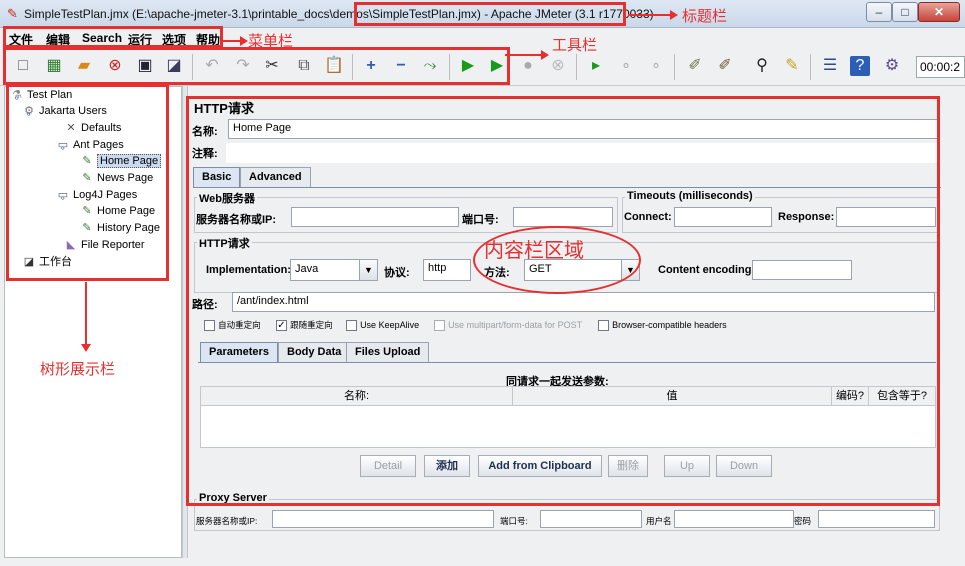  Describe the element at coordinates (92, 128) in the screenshot. I see `tree-node-defaults: ✕ Defaults` at that location.